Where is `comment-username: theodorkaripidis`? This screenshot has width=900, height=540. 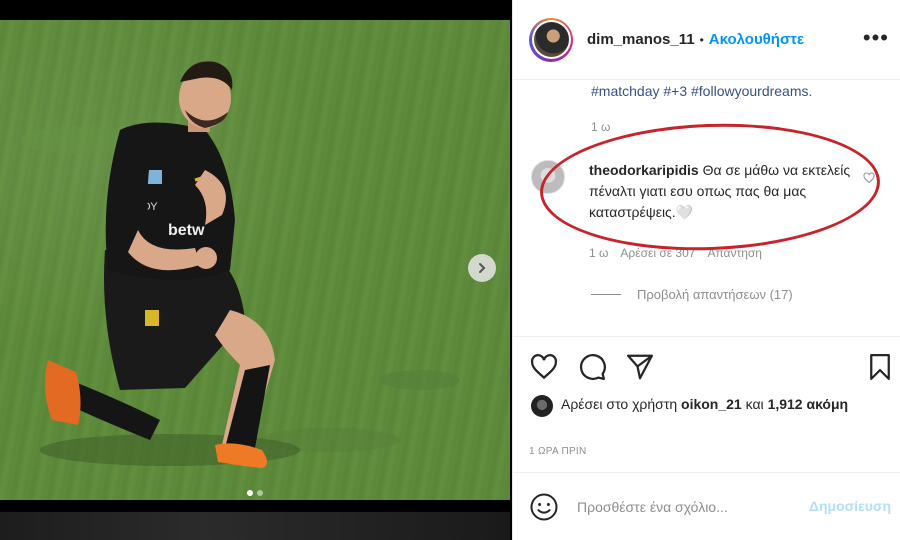 comment-username: theodorkaripidis is located at coordinates (644, 170).